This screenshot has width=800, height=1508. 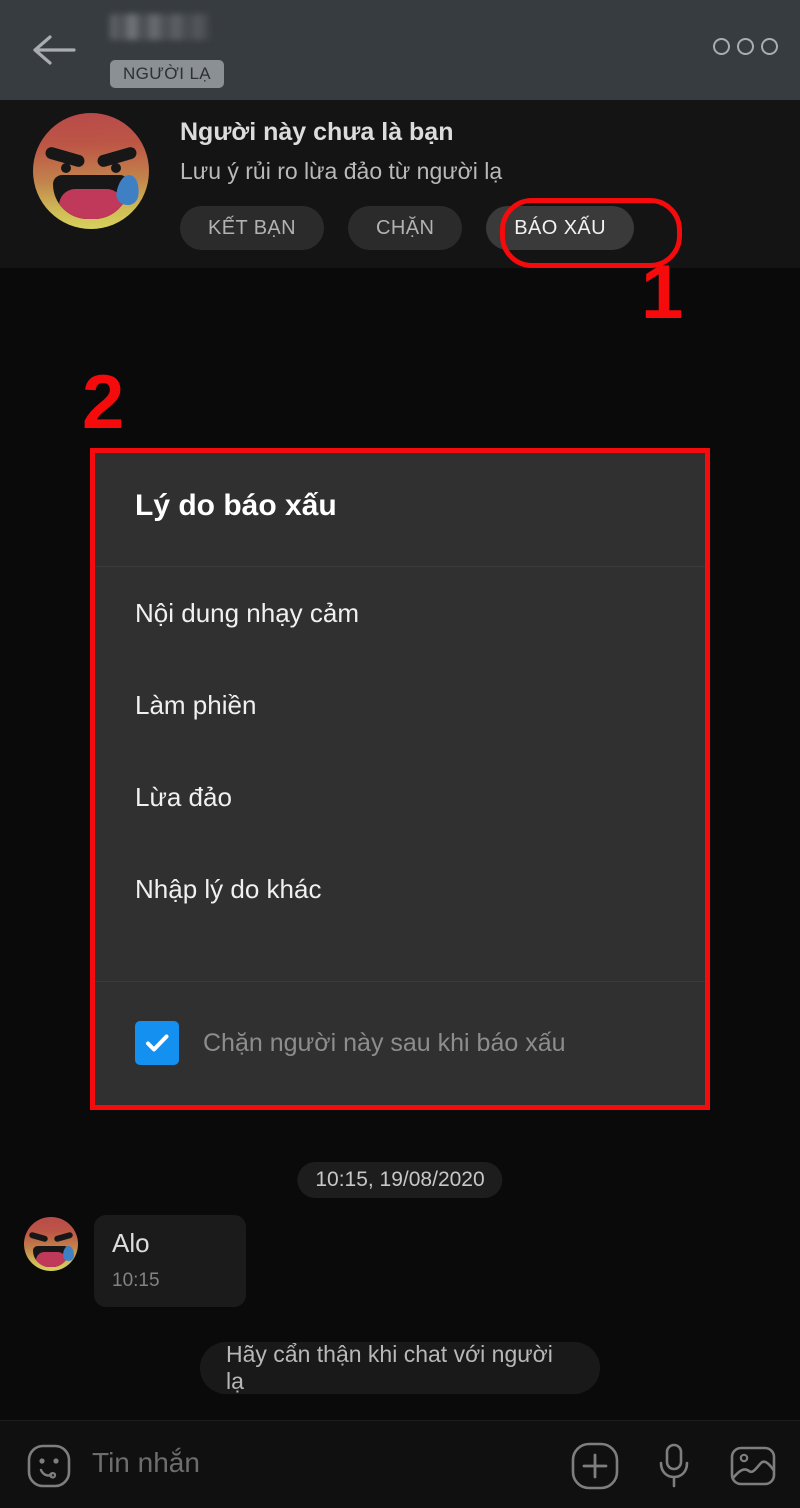 What do you see at coordinates (54, 50) in the screenshot?
I see `back-arrow-icon` at bounding box center [54, 50].